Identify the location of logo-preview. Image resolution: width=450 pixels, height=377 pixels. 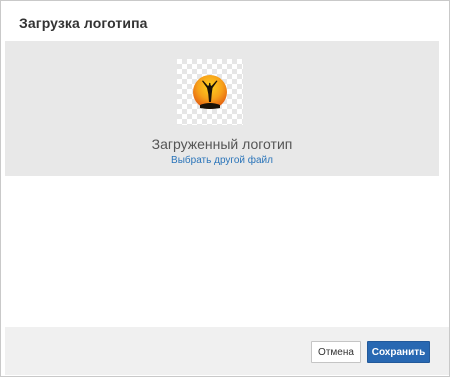
(210, 92).